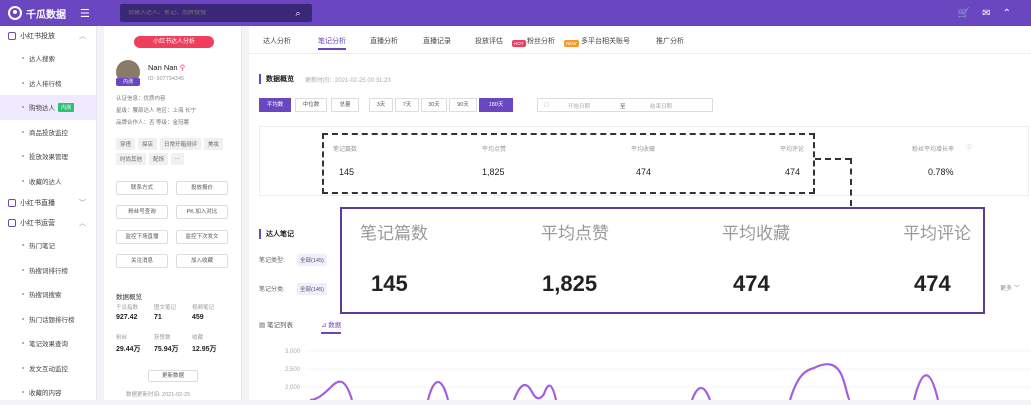 The height and width of the screenshot is (405, 1031). What do you see at coordinates (48, 107) in the screenshot?
I see `sidebar-item-active: 购物达人 内测` at bounding box center [48, 107].